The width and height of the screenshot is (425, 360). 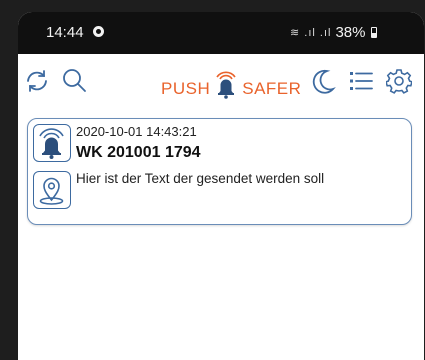 I want to click on notification-dot-icon, so click(x=98, y=31).